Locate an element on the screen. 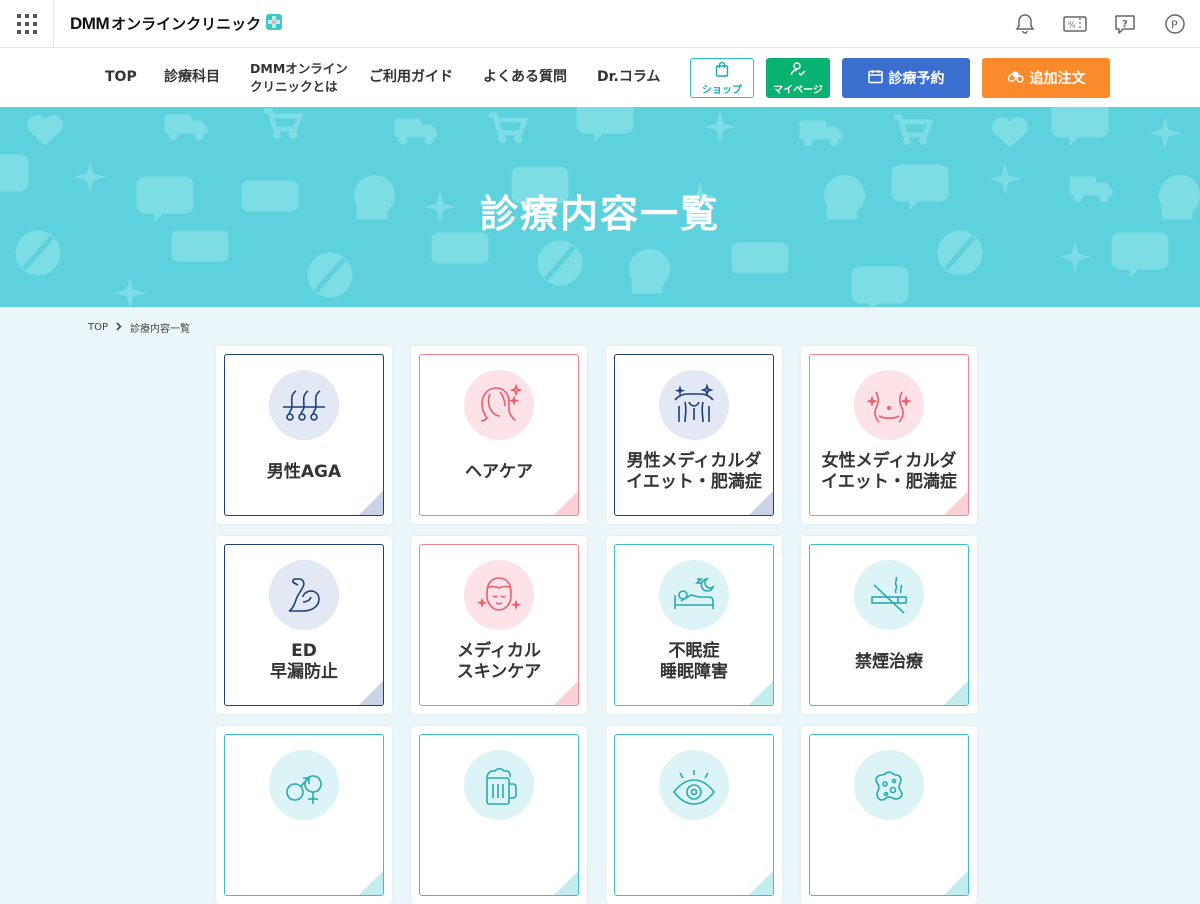 The width and height of the screenshot is (1200, 904). nav-top: TOP is located at coordinates (121, 77).